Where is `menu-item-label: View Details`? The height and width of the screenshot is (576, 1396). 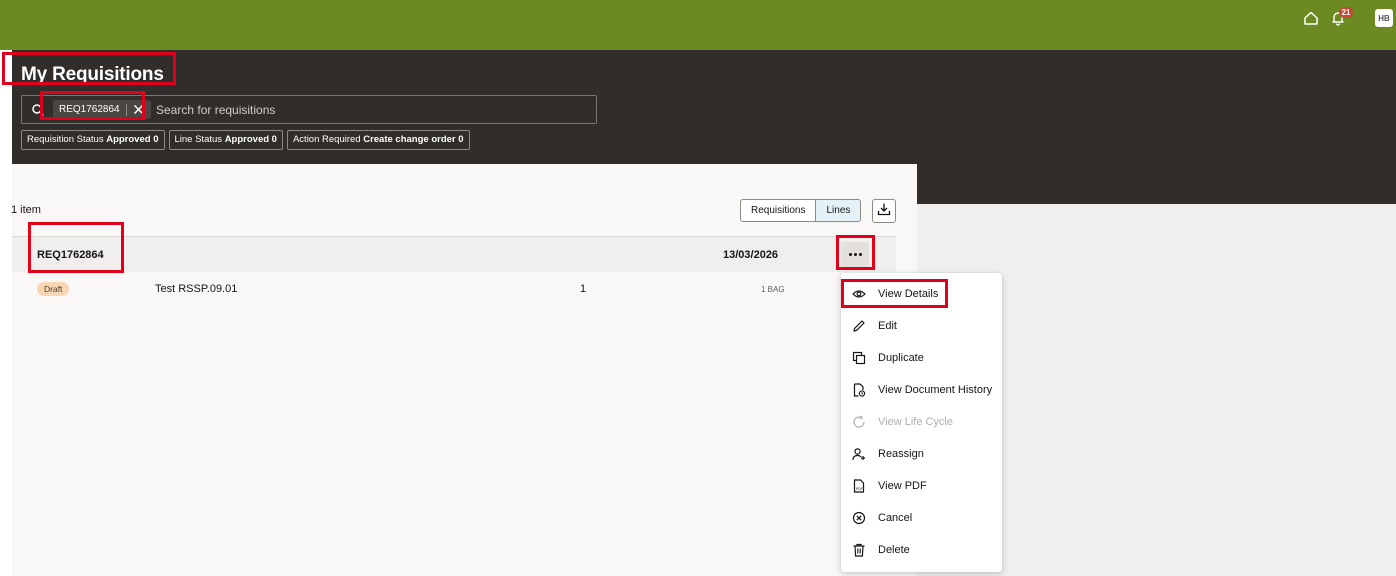 menu-item-label: View Details is located at coordinates (908, 294).